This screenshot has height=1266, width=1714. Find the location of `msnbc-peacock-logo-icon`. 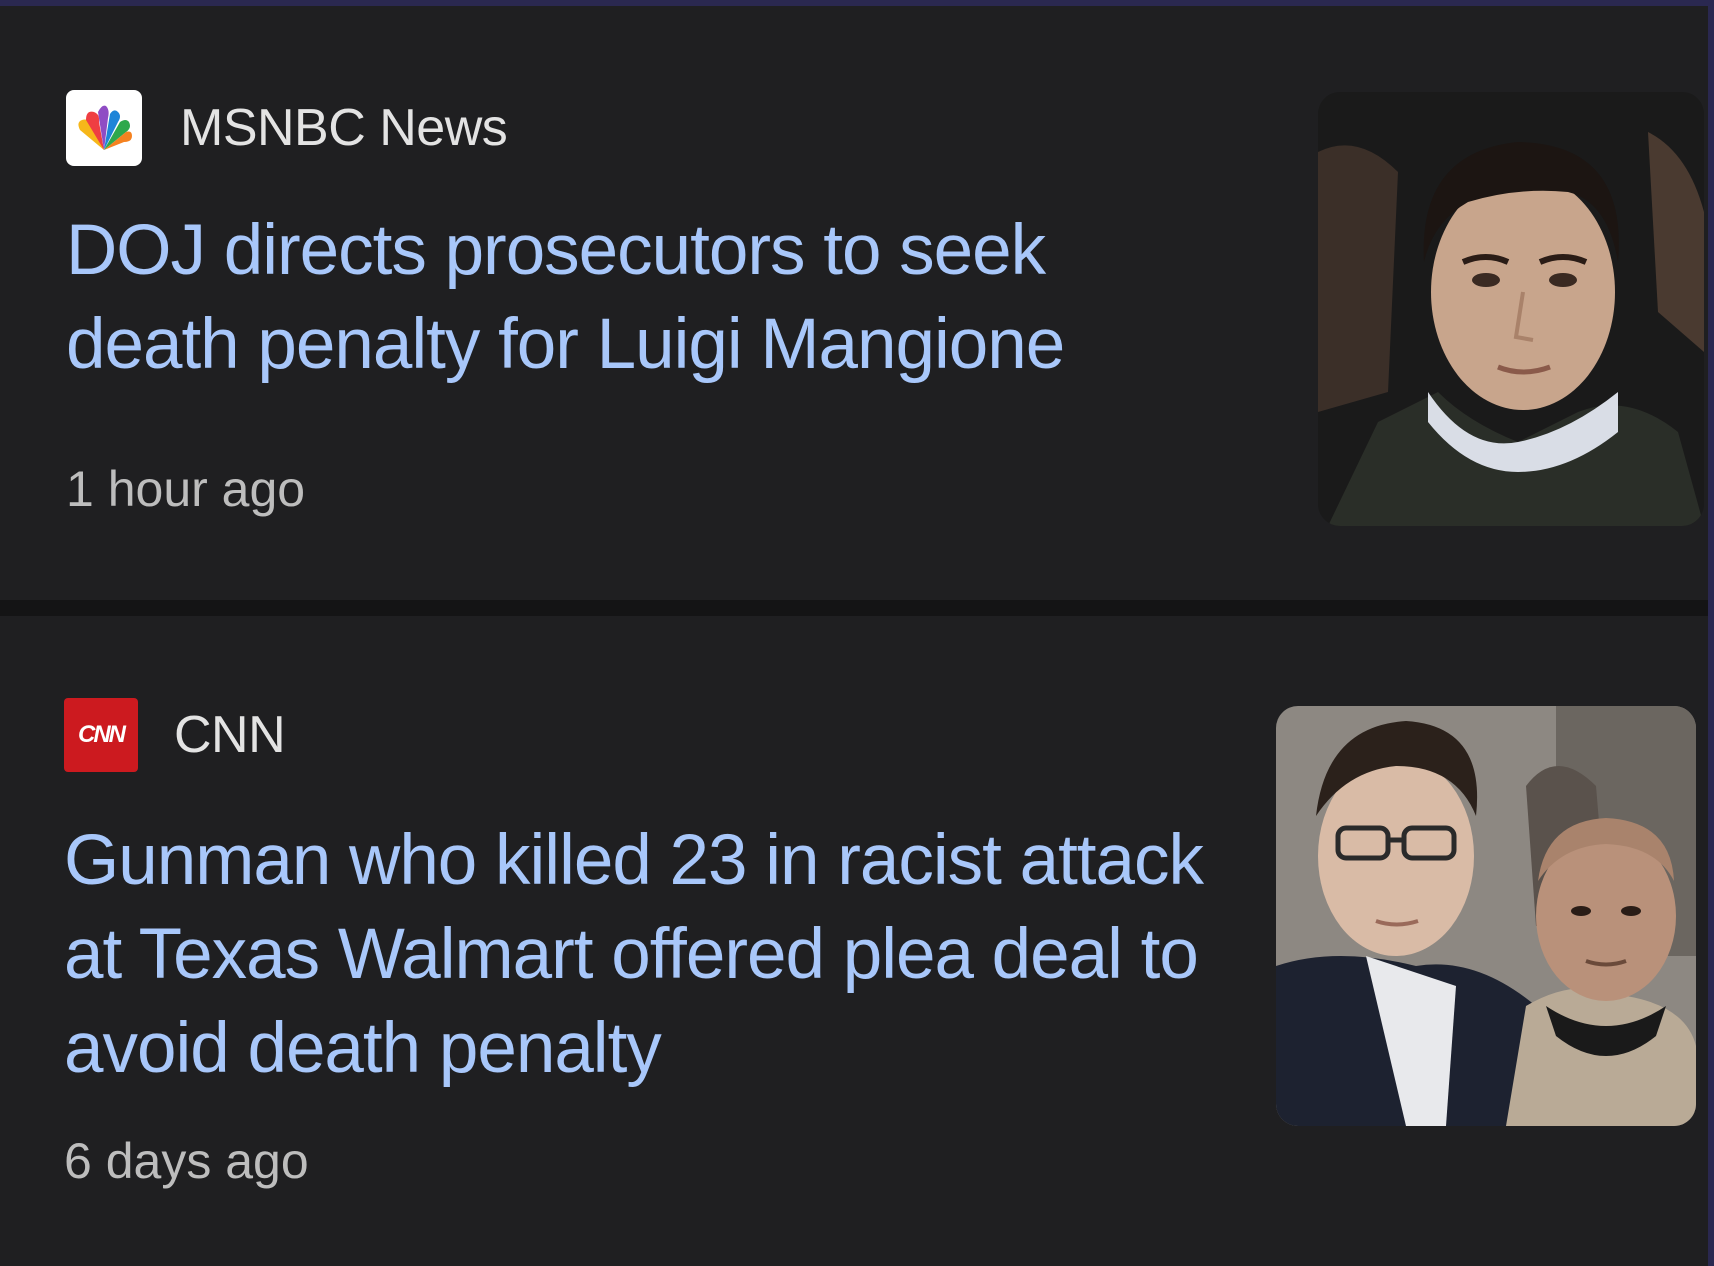

msnbc-peacock-logo-icon is located at coordinates (104, 128).